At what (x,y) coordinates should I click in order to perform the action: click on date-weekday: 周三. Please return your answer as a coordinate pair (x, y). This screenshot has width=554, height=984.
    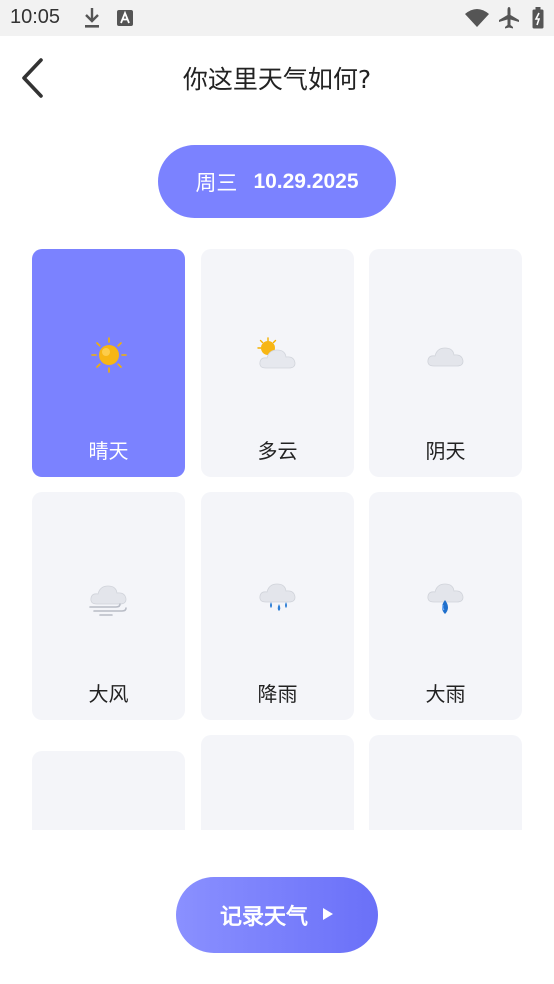
    Looking at the image, I should click on (216, 182).